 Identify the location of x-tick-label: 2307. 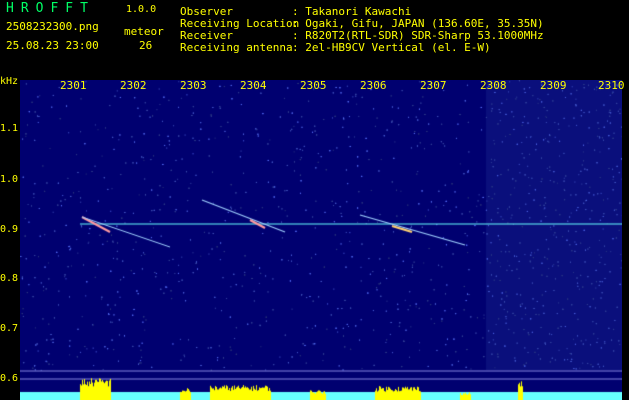
(433, 85).